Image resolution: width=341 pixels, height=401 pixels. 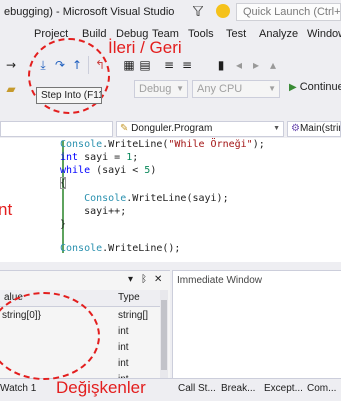 I want to click on code-line: Console.WriteLine(sayi);, so click(x=144, y=198).